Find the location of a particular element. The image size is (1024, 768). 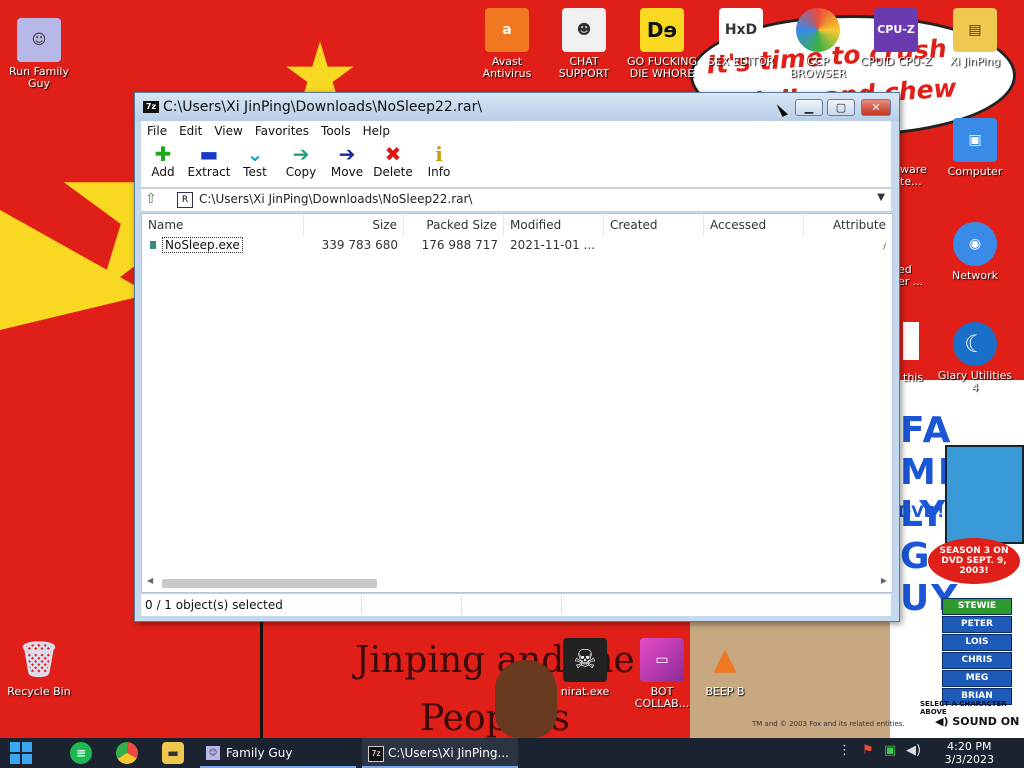

move-button: ➔ Move is located at coordinates (347, 161).